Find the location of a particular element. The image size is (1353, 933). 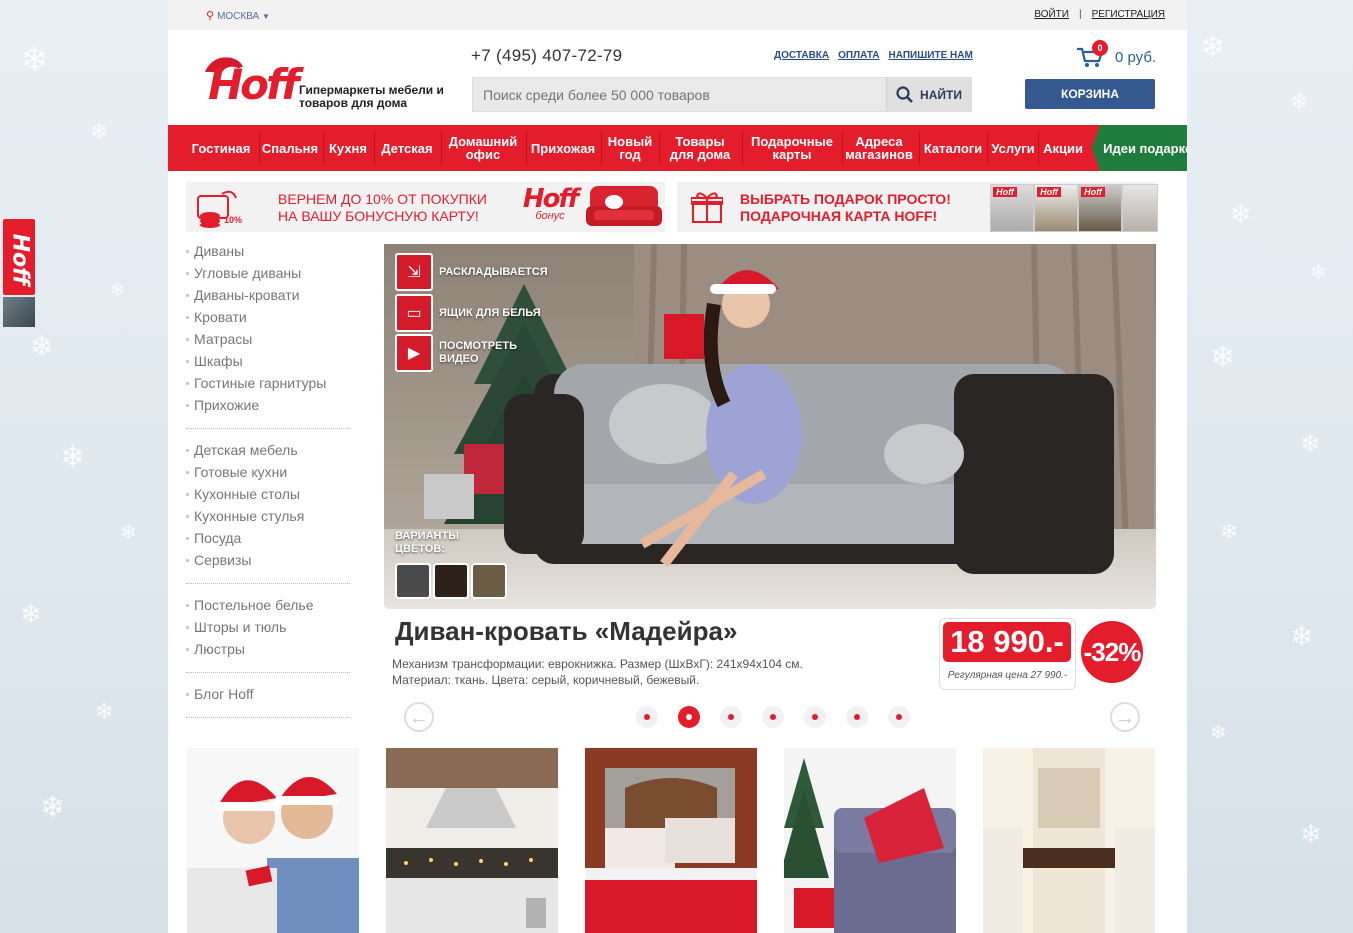

auth-links: ВОЙТИ | РЕГИСТРАЦИЯ is located at coordinates (1099, 14).